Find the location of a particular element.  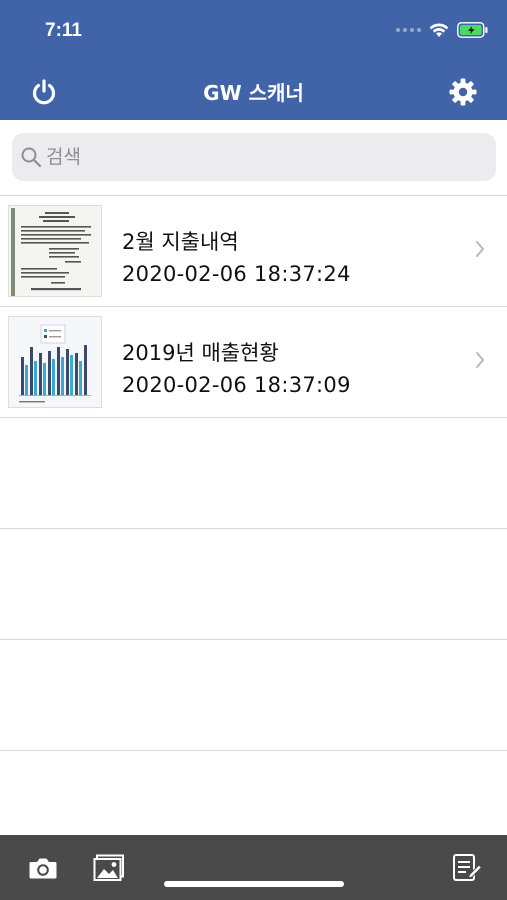

gallery-icon is located at coordinates (108, 867).